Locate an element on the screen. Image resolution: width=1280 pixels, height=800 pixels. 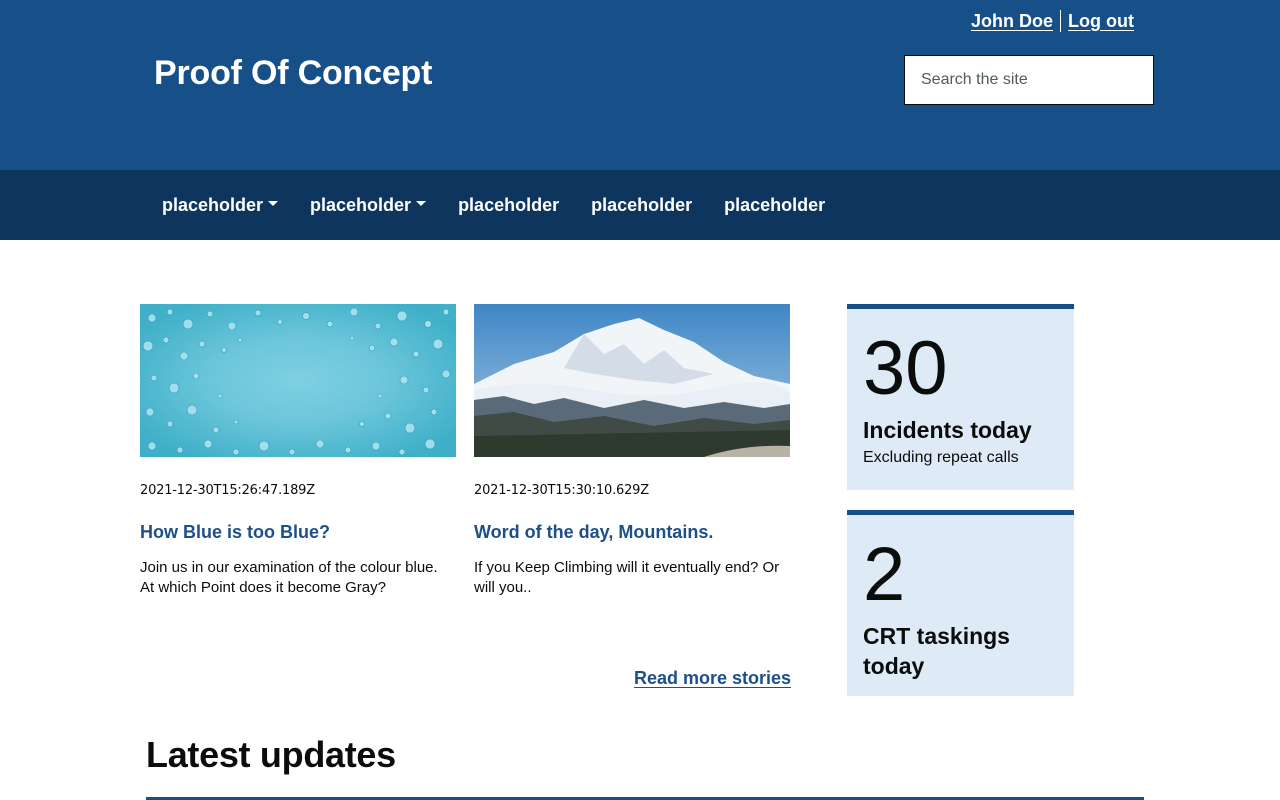
nav-item-2: placeholder is located at coordinates (368, 205).